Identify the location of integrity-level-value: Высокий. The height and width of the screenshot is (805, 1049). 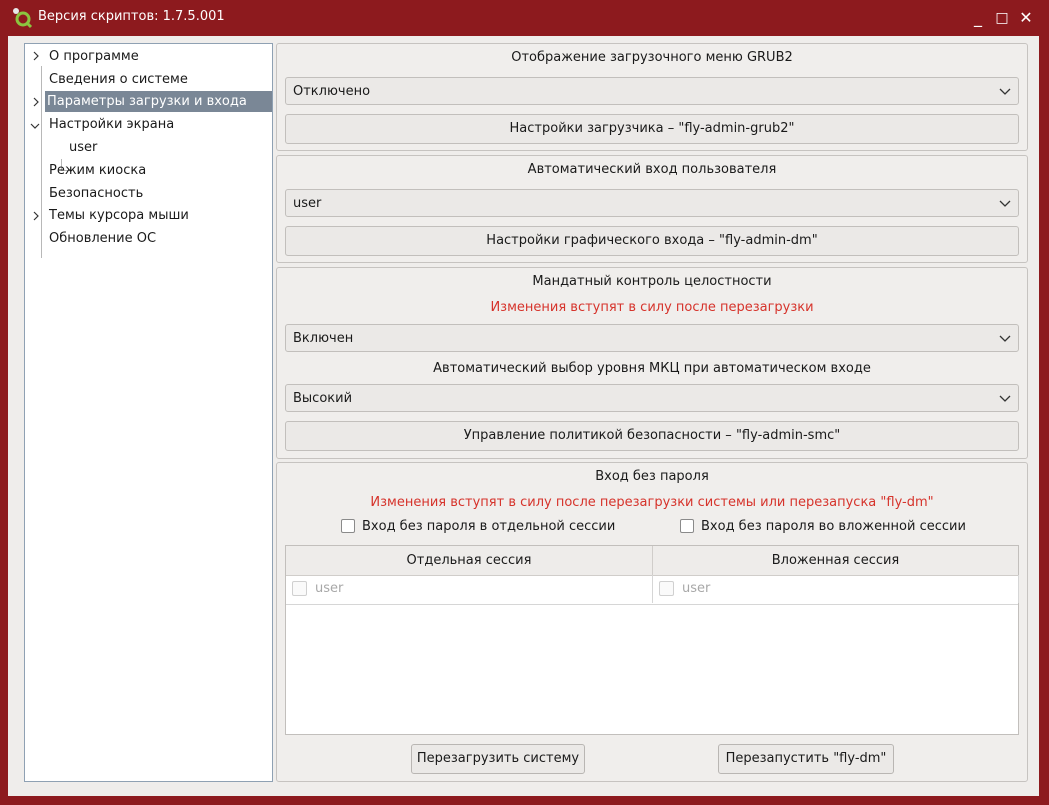
(323, 398).